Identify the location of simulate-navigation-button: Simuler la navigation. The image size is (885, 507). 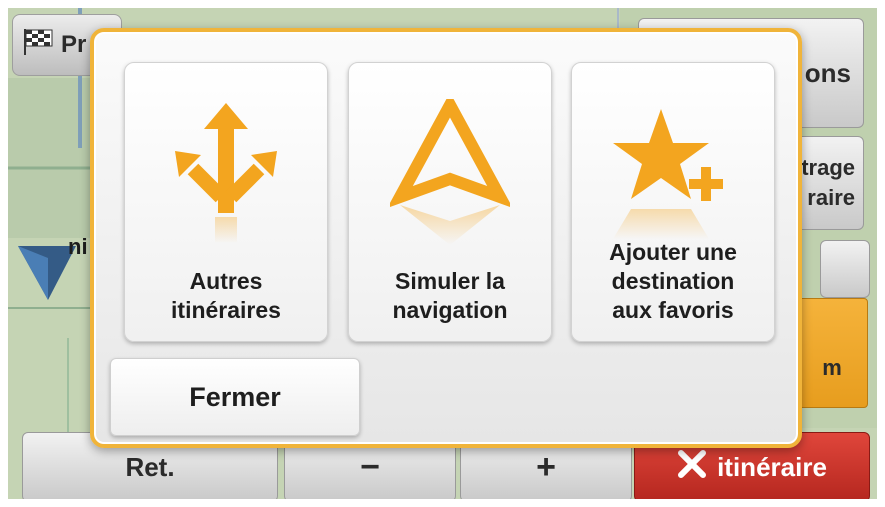
(450, 202).